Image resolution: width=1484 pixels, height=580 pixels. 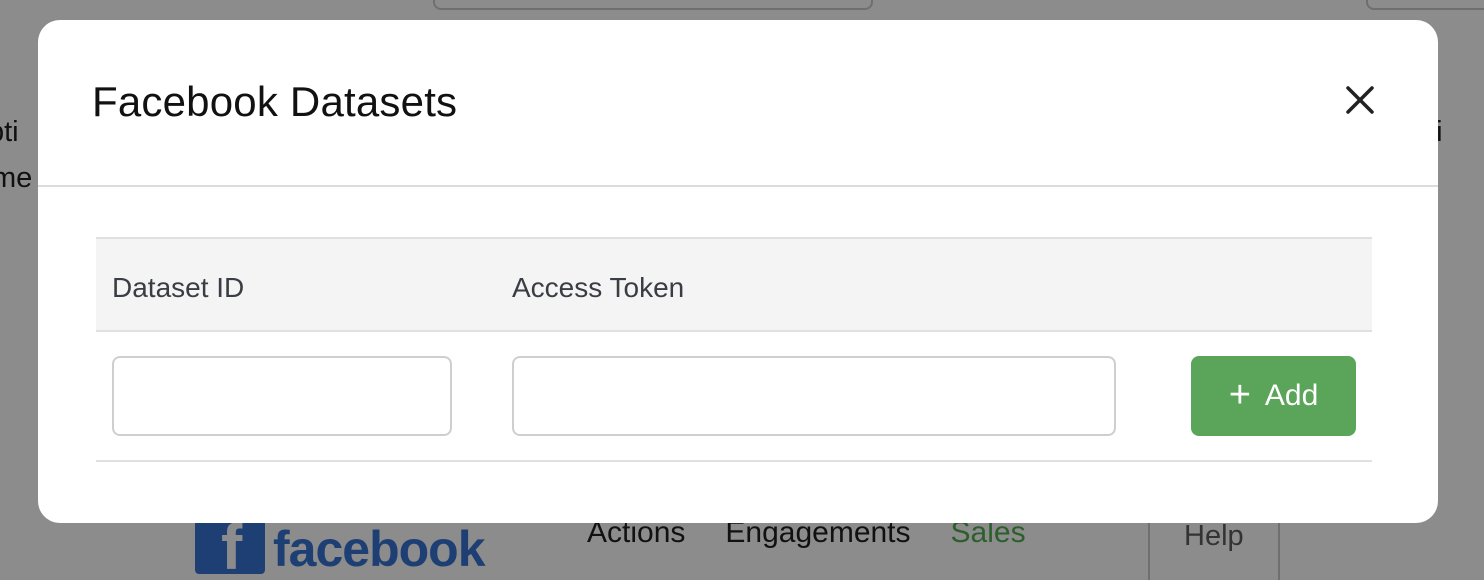 I want to click on close-icon, so click(x=1360, y=100).